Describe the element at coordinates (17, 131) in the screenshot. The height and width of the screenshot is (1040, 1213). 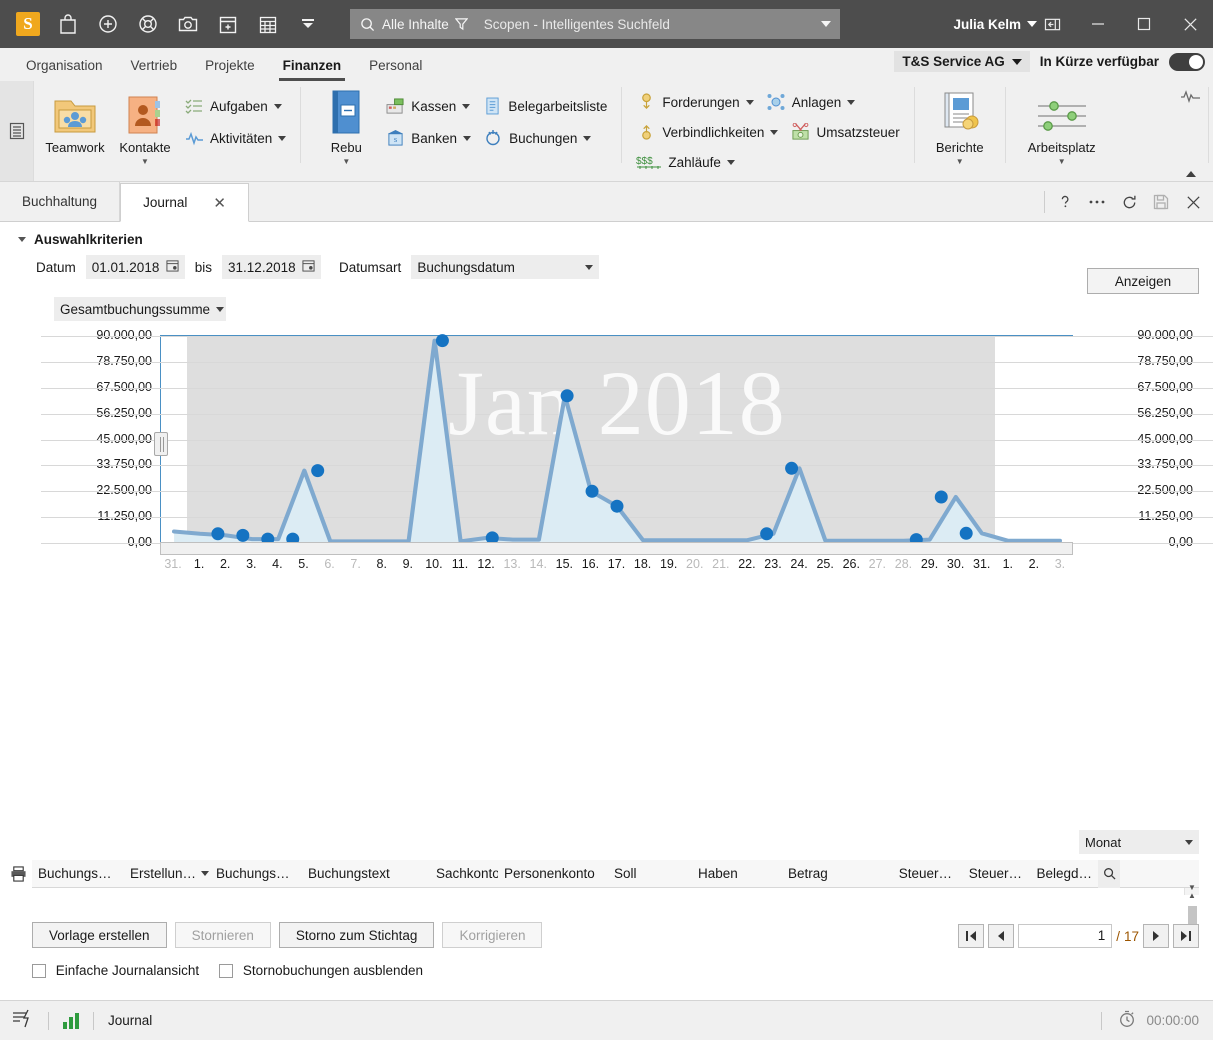
I see `ribbon-rail-button` at that location.